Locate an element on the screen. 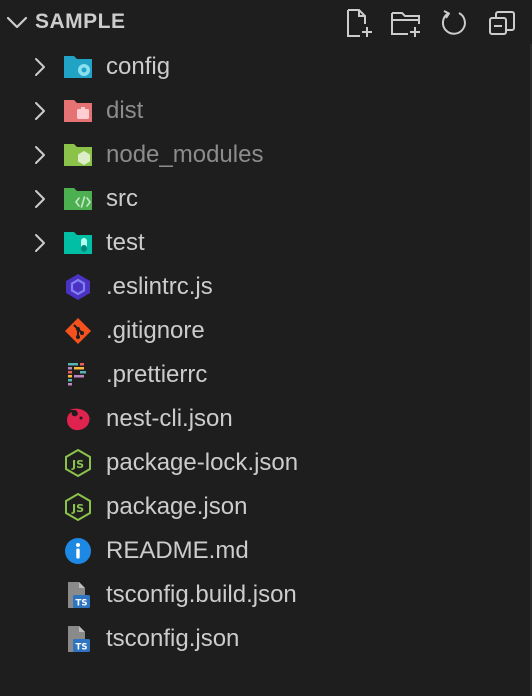 This screenshot has height=696, width=532. tree-item-label: config is located at coordinates (138, 66).